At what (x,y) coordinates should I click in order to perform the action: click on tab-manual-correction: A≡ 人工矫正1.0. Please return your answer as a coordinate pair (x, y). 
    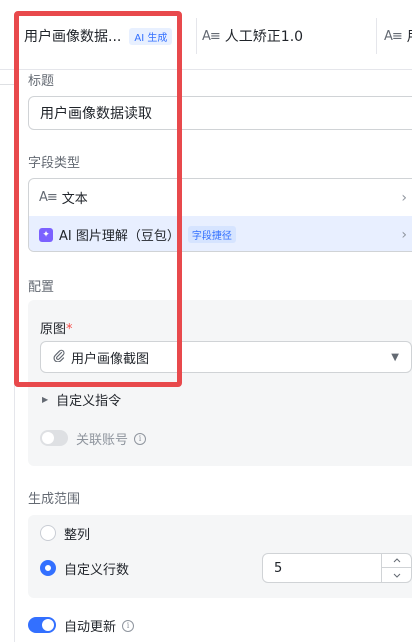
    Looking at the image, I should click on (252, 36).